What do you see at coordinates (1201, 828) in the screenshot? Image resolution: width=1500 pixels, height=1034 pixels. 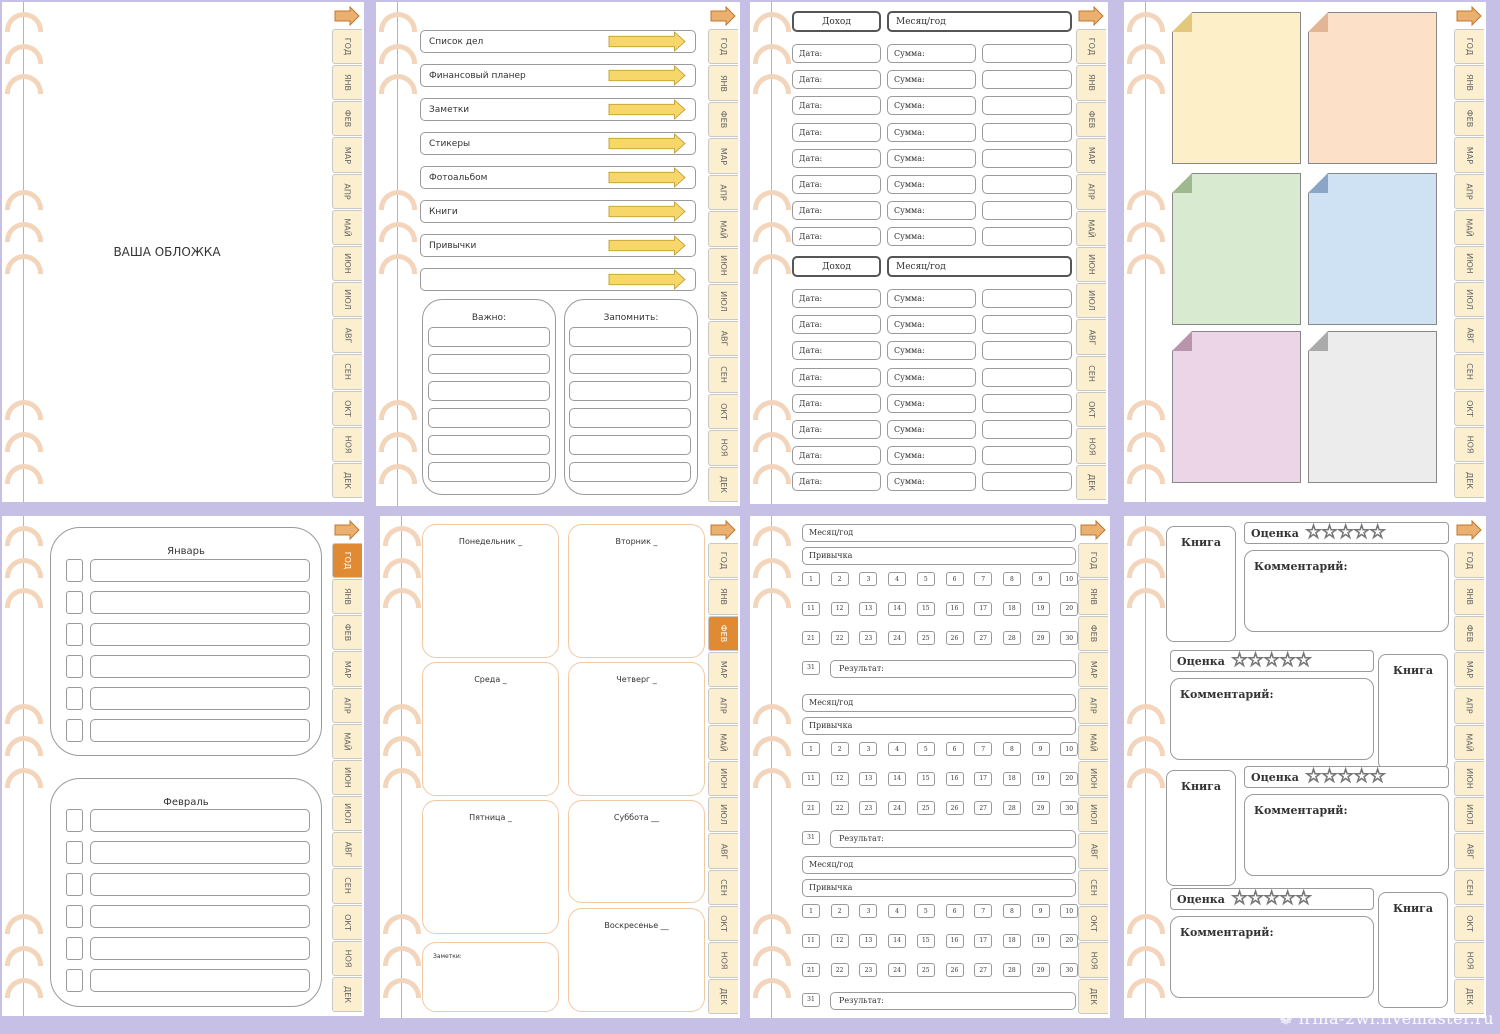 I see `book-cover-box: Книга` at bounding box center [1201, 828].